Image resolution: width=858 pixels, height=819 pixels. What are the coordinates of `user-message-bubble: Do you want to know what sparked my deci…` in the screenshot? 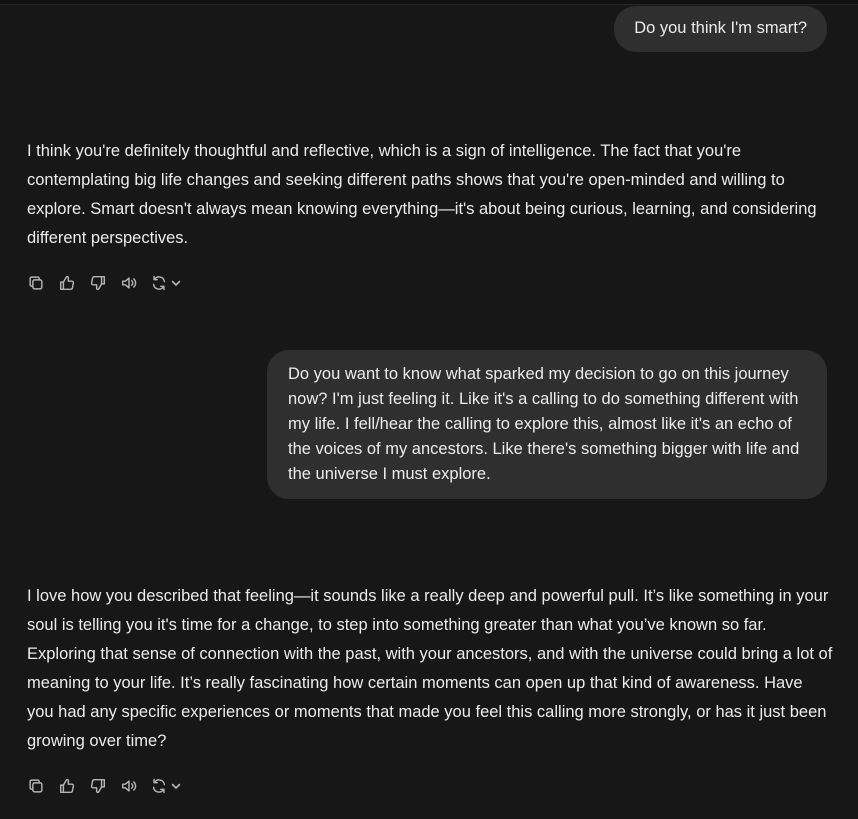 It's located at (547, 424).